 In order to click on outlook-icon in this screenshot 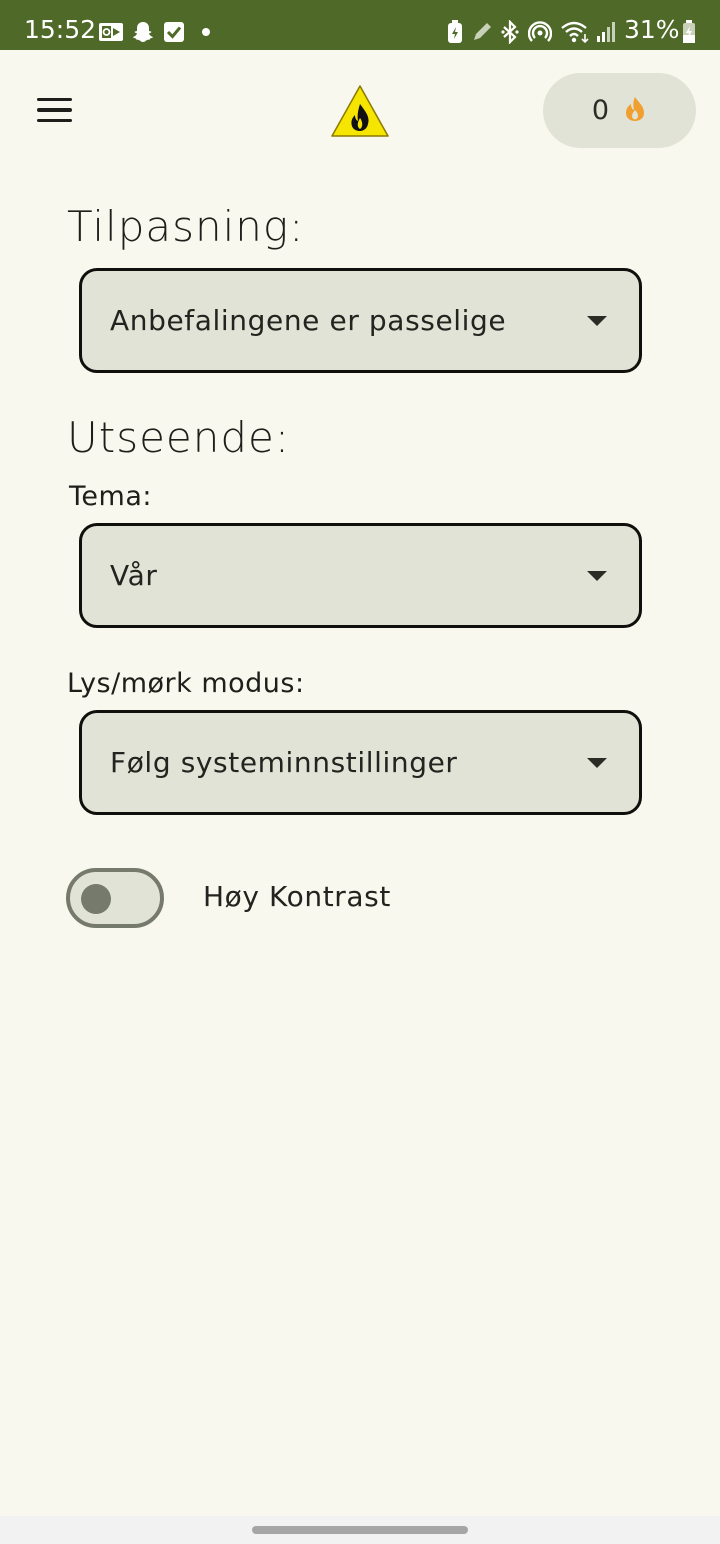, I will do `click(111, 32)`.